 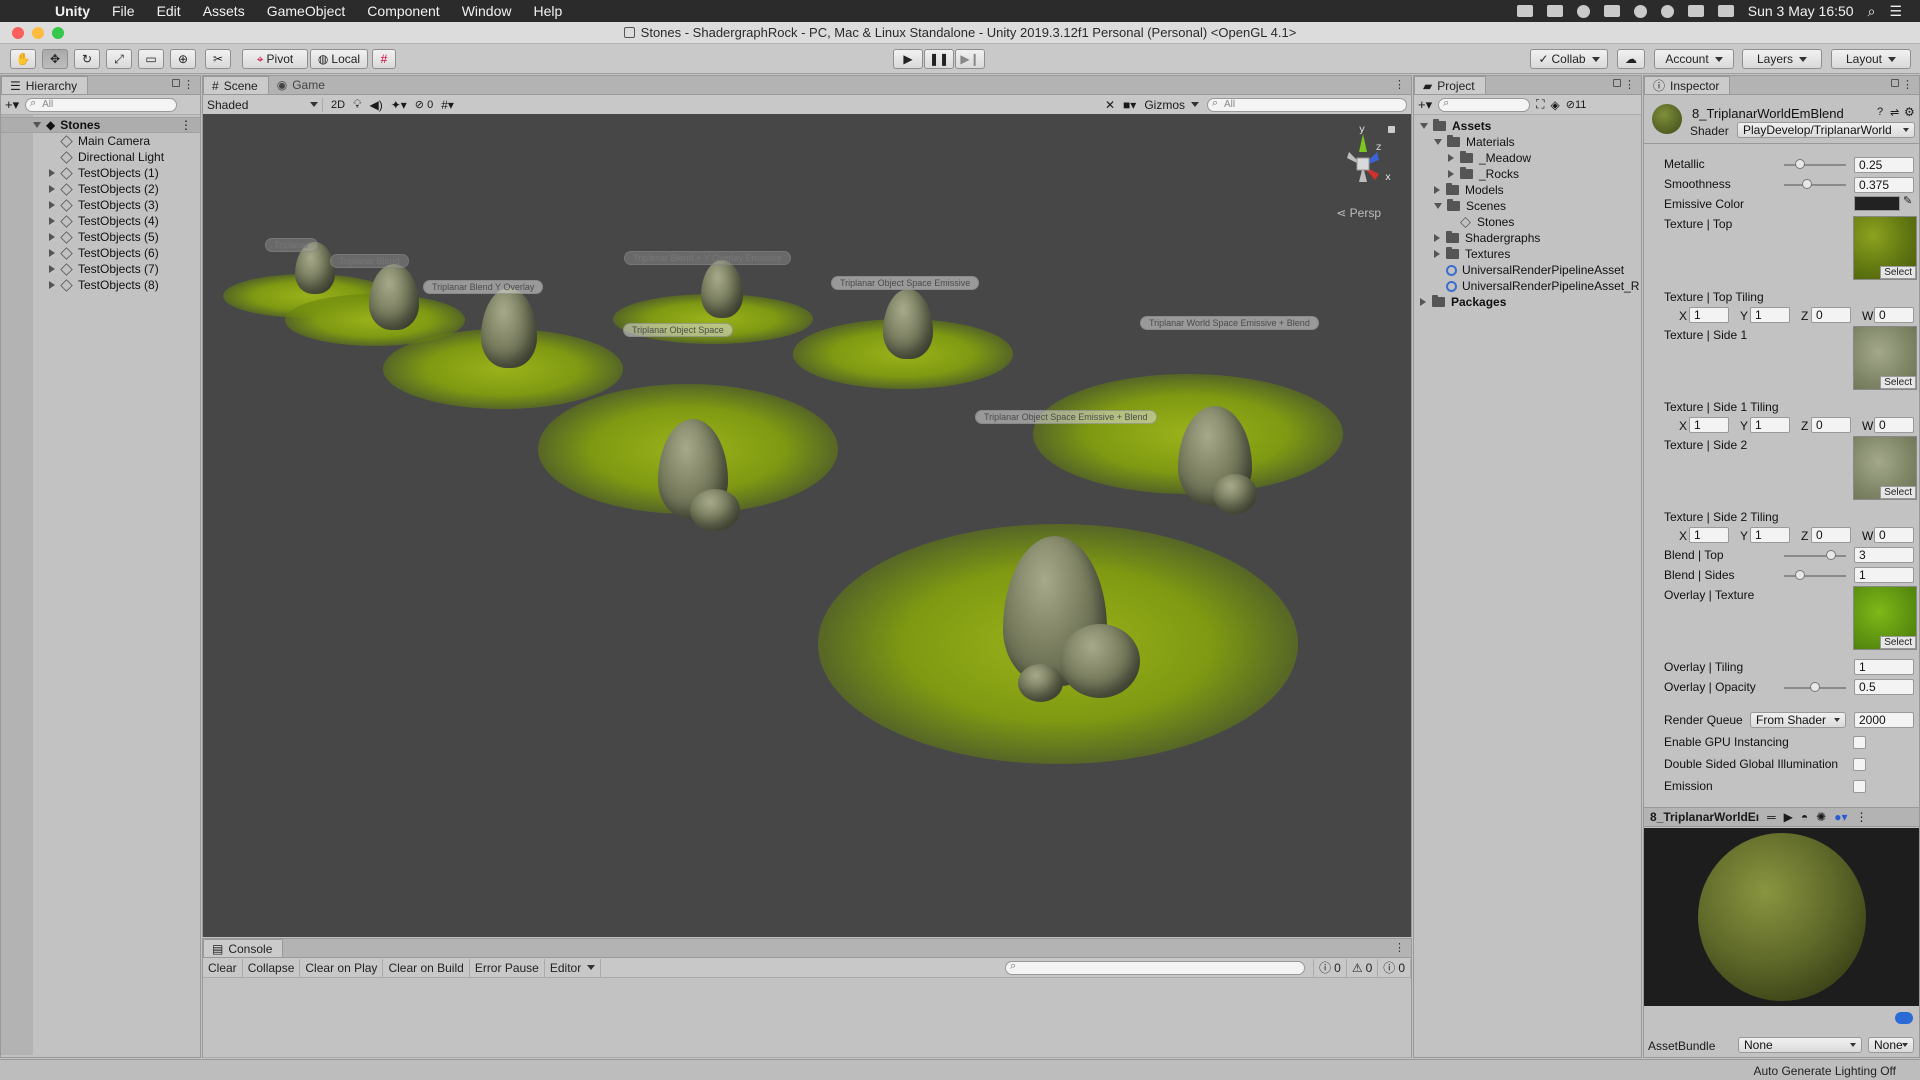 I want to click on hidden-packages-toggle: ⊘11, so click(x=1576, y=104).